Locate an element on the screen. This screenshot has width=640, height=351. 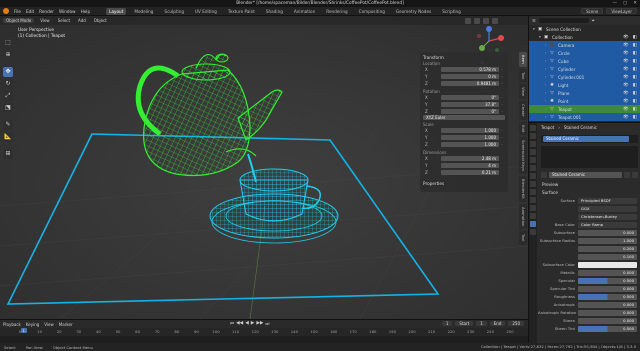
sidebar-tab-view: View is located at coordinates (523, 92).